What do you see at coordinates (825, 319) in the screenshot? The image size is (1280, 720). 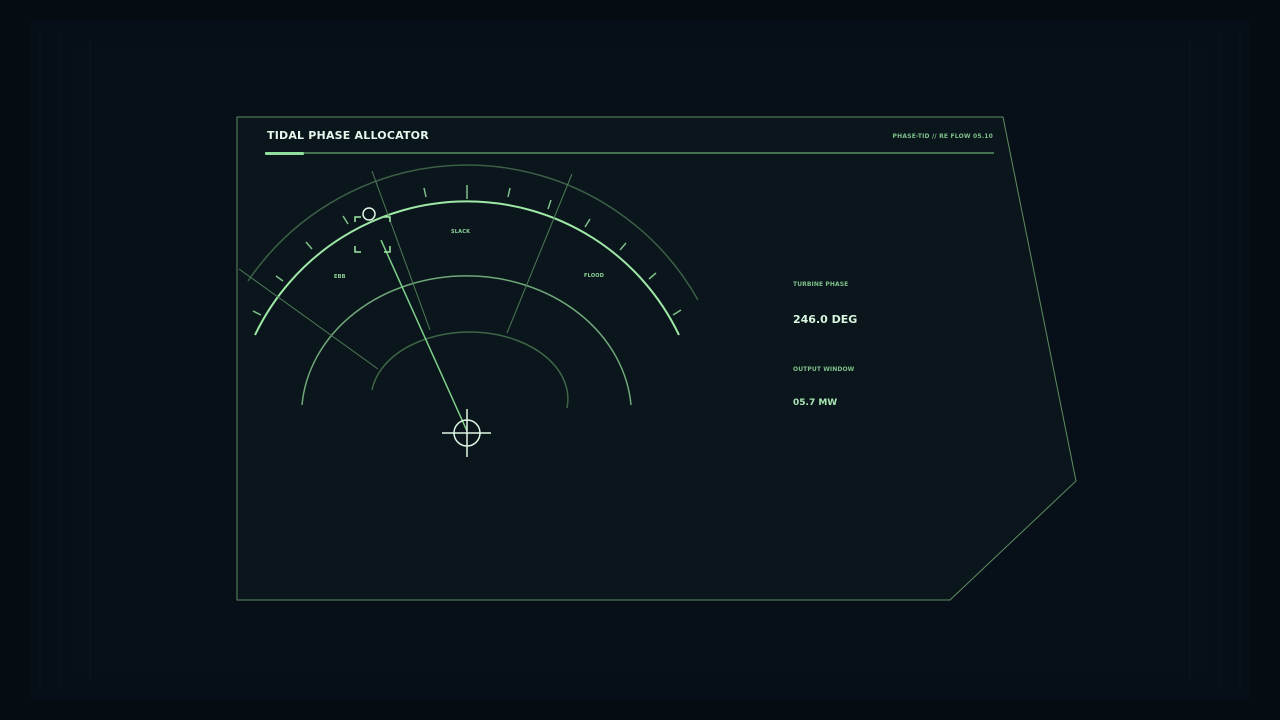 I see `turbine-phase-value: 246.0 DEG` at bounding box center [825, 319].